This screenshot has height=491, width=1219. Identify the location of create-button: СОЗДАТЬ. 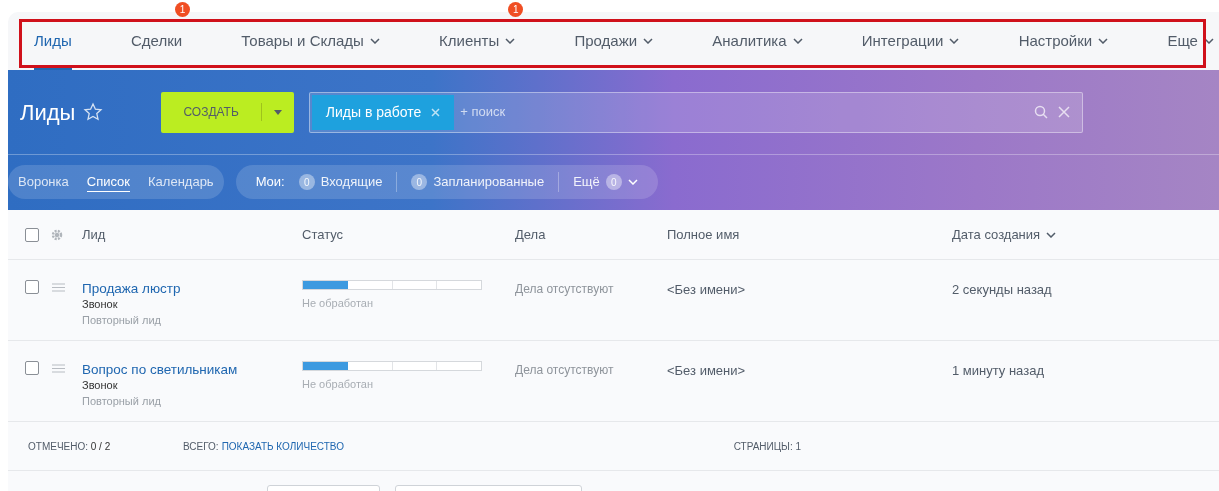
(227, 112).